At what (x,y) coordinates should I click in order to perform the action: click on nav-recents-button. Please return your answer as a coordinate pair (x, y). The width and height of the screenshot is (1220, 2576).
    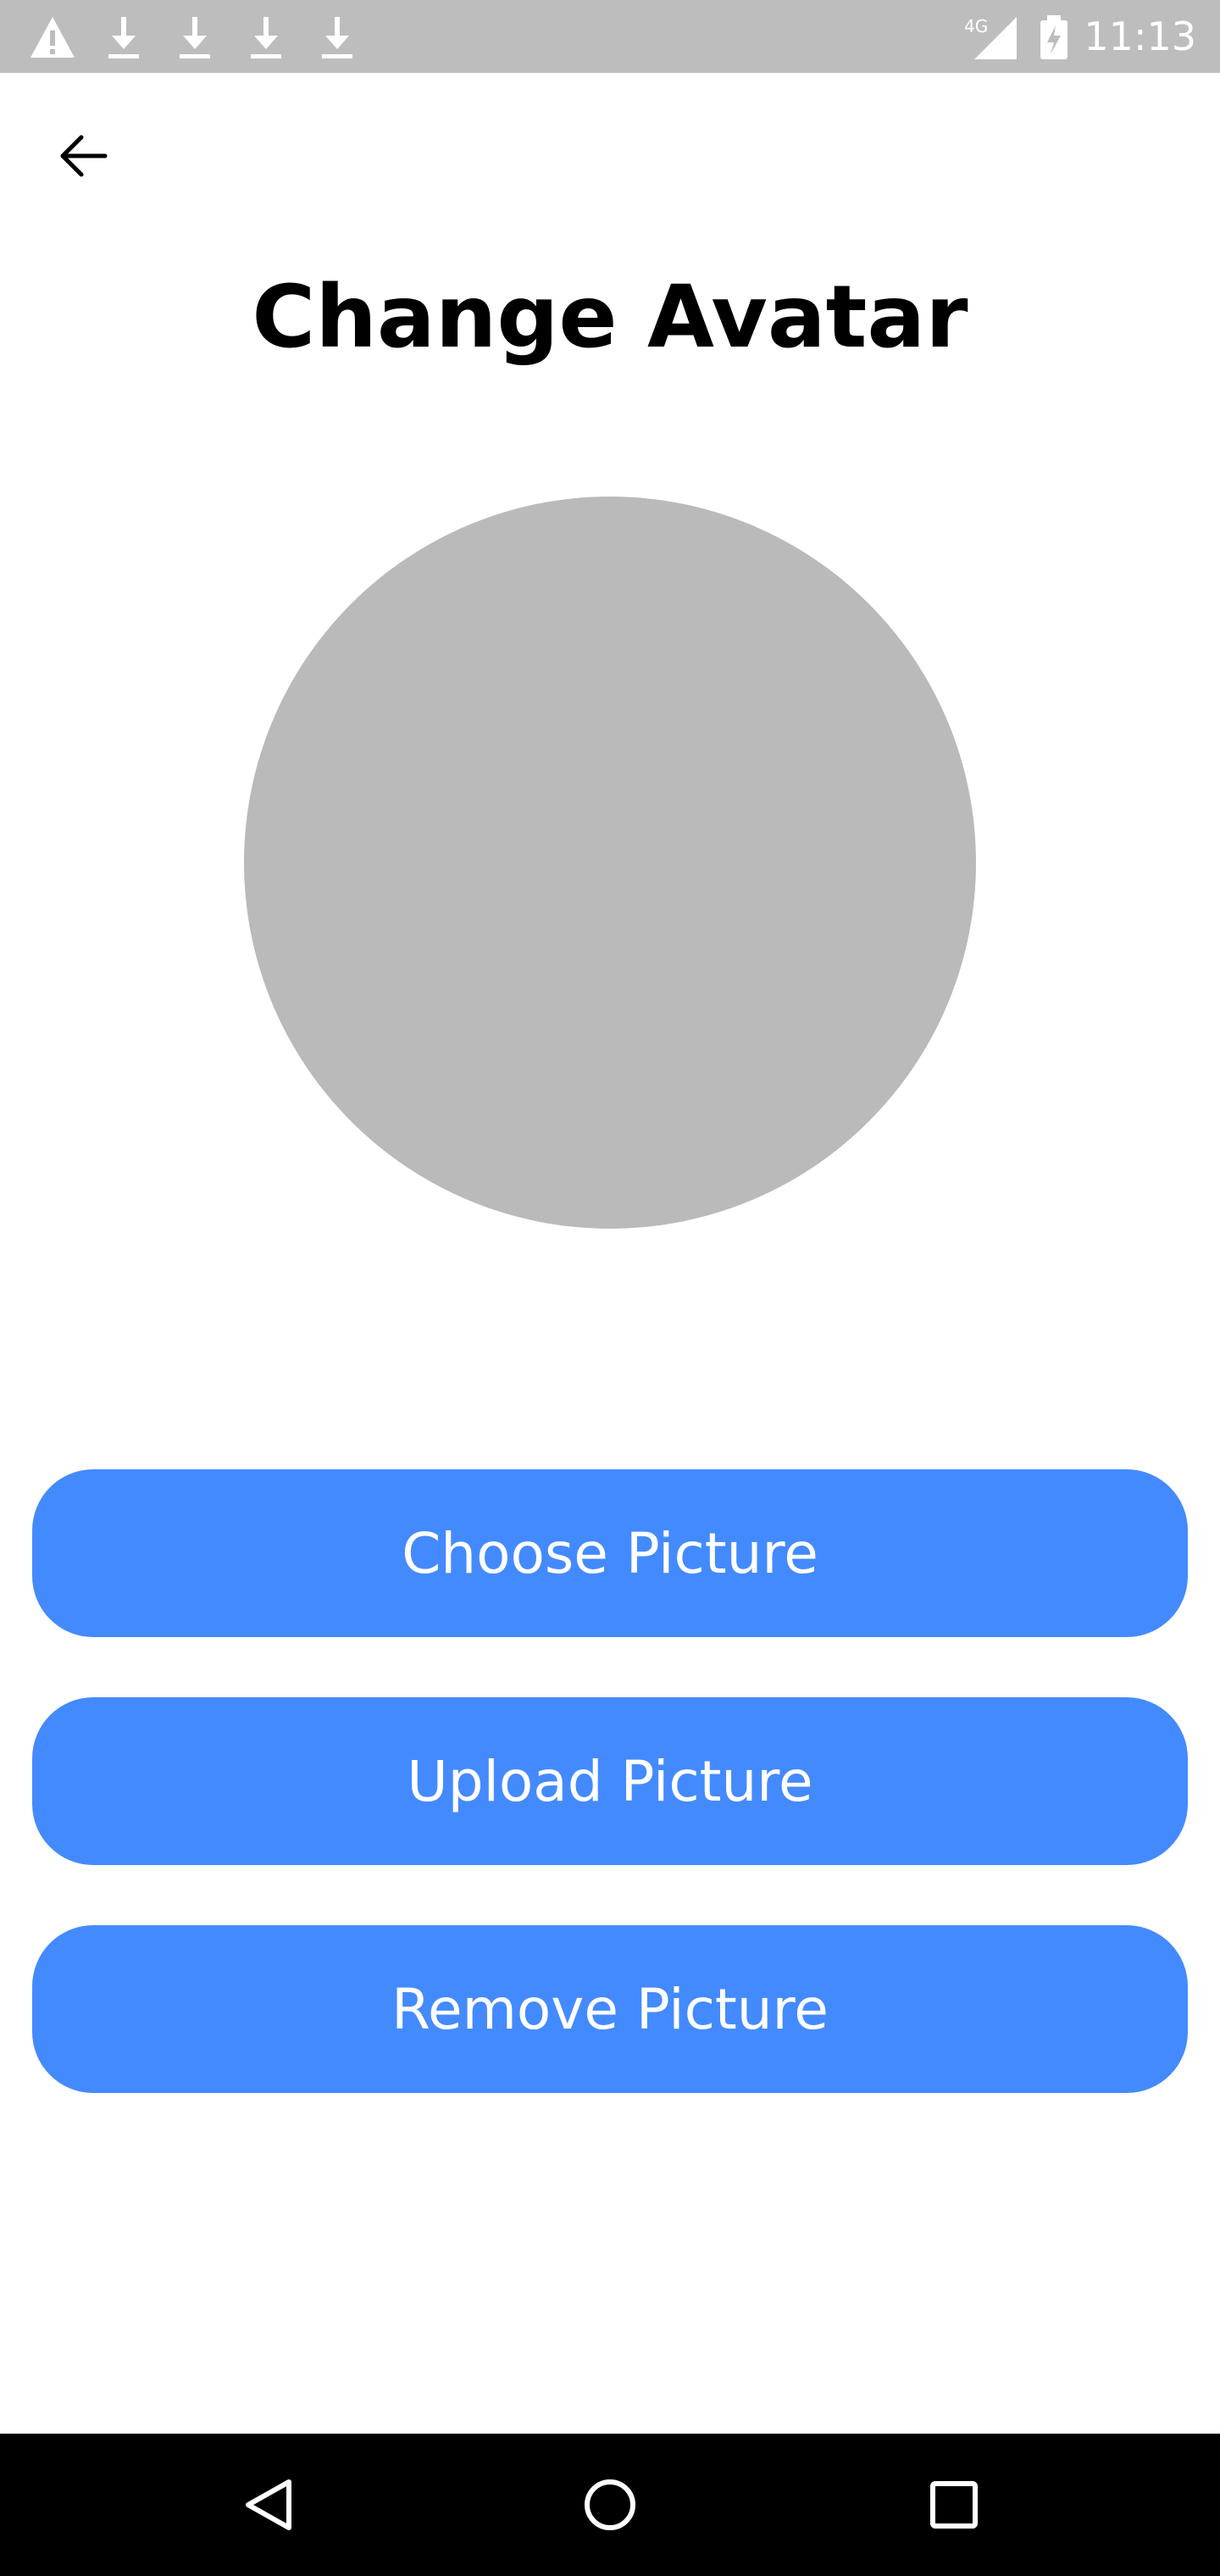
    Looking at the image, I should click on (954, 2504).